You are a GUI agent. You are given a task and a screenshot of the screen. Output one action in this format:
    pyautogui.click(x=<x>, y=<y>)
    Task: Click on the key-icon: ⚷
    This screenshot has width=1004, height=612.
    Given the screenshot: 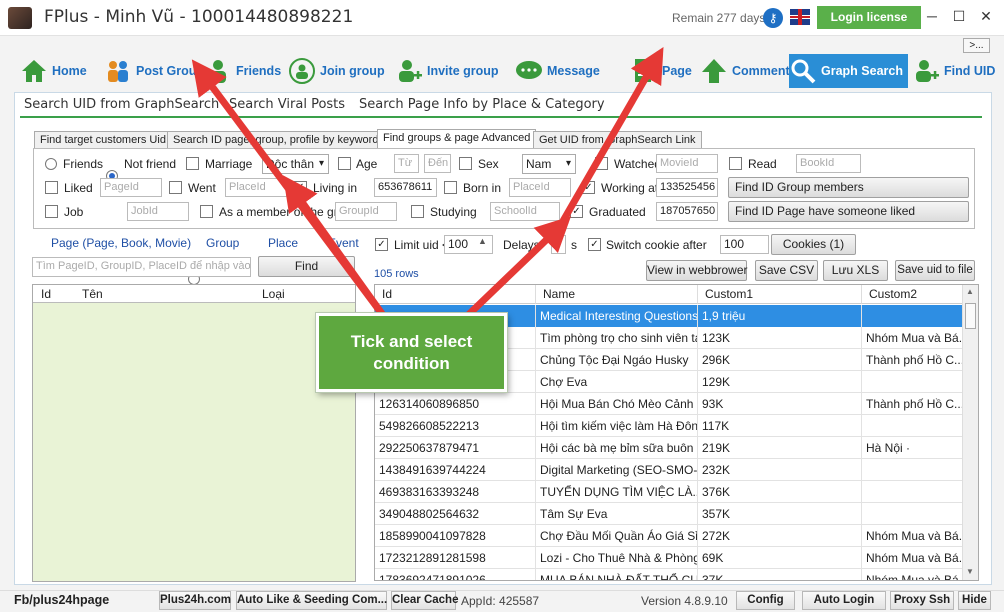 What is the action you would take?
    pyautogui.click(x=773, y=18)
    